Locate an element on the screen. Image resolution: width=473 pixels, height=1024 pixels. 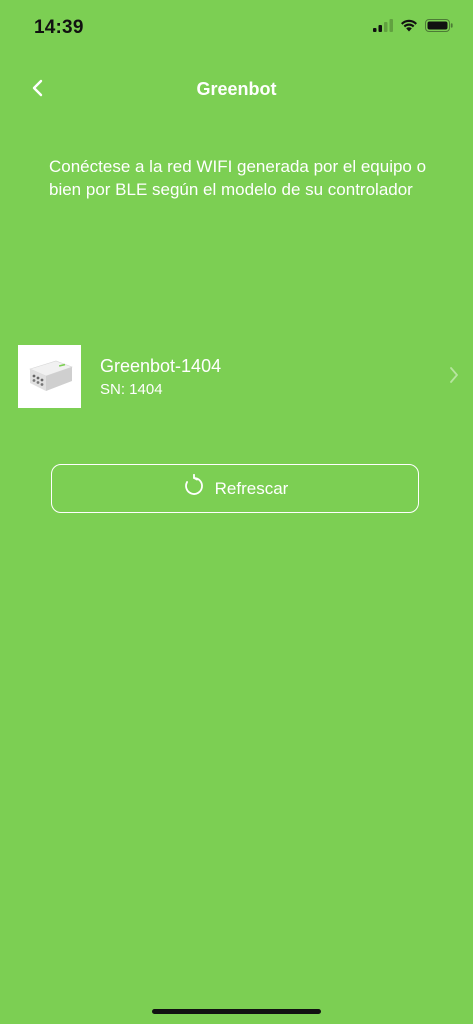
page-title: Greenbot is located at coordinates (236, 89).